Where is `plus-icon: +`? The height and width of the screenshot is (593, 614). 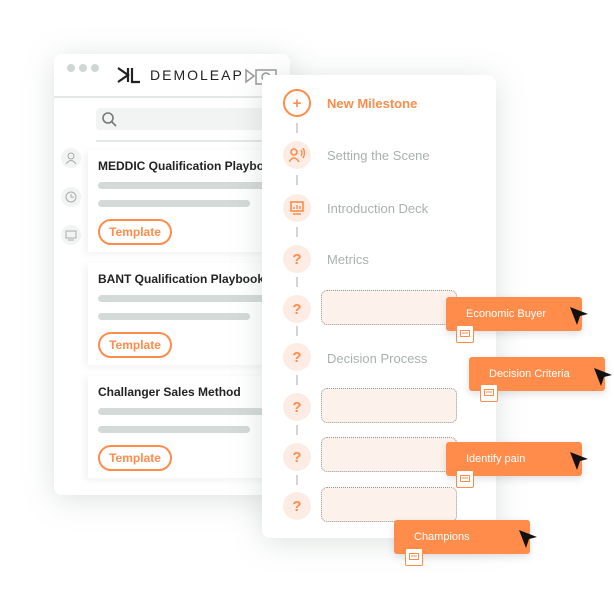 plus-icon: + is located at coordinates (297, 103).